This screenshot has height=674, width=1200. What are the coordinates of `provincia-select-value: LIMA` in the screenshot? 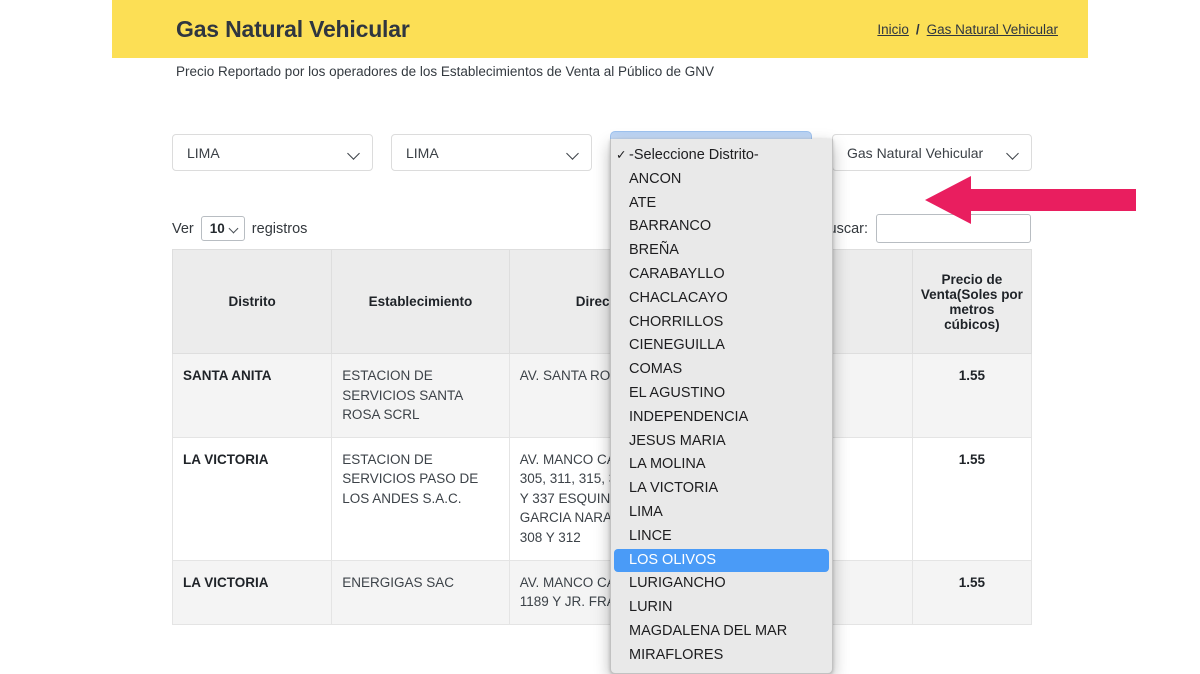 It's located at (422, 152).